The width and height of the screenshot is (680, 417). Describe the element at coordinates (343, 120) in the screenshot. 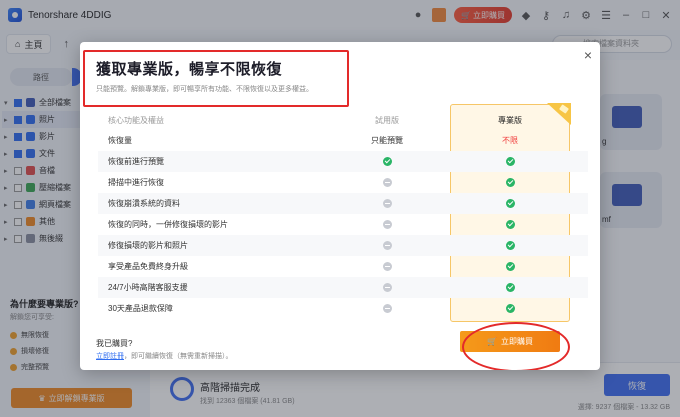

I see `table-header: 核心功能及權益 試用版 專業版` at that location.